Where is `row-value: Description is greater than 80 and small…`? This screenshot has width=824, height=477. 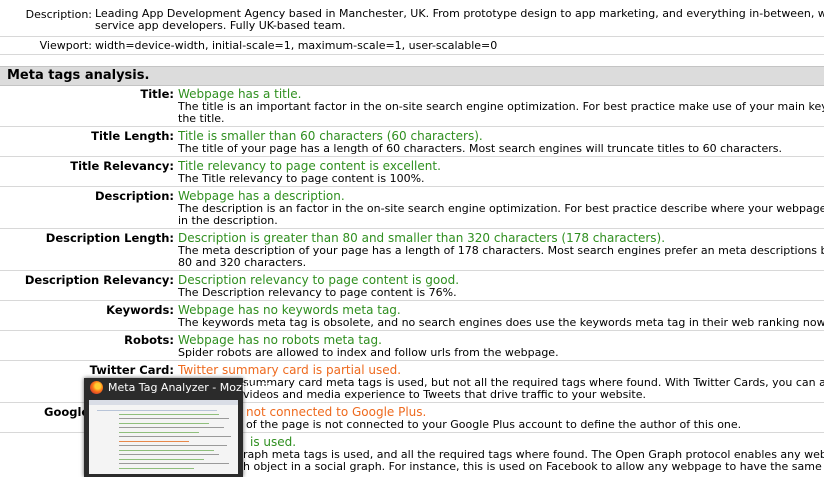
row-value: Description is greater than 80 and small… is located at coordinates (501, 250).